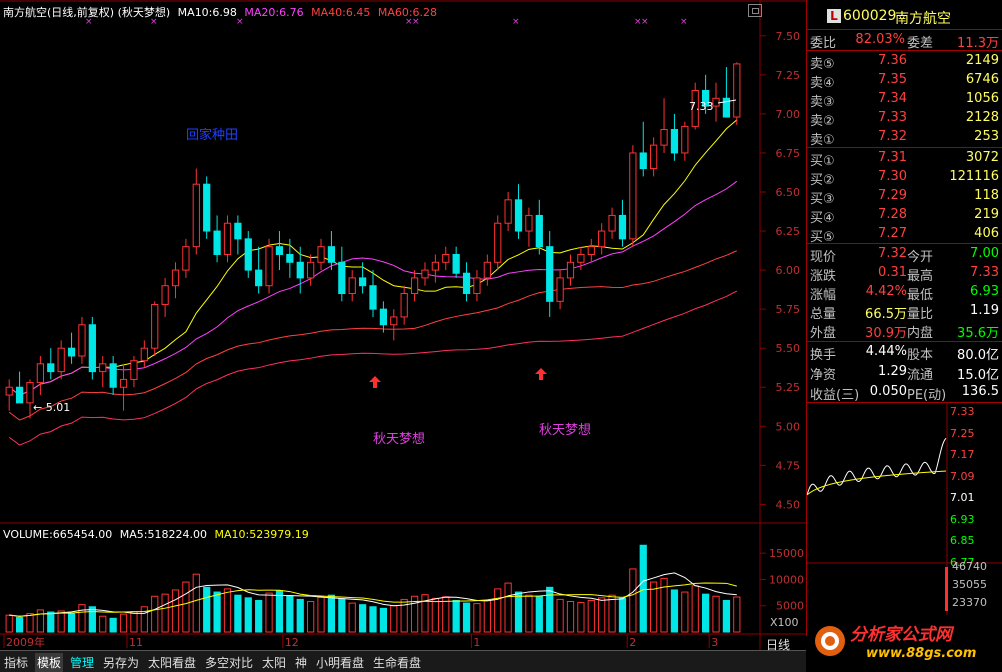 The height and width of the screenshot is (672, 1002). I want to click on bottom-tab: 神, so click(301, 662).